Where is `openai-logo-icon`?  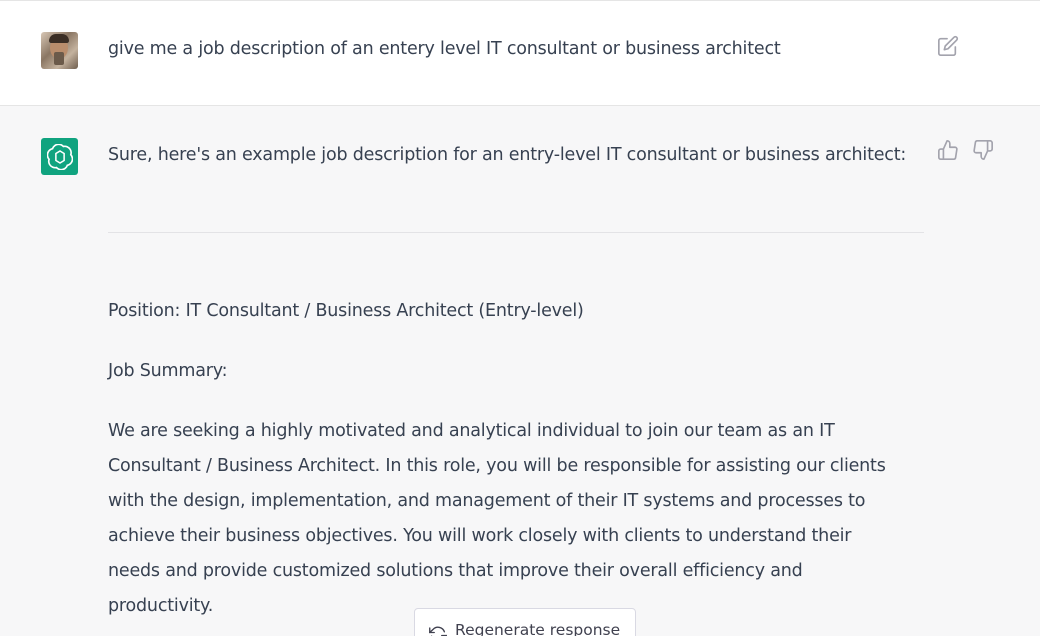
openai-logo-icon is located at coordinates (59, 156).